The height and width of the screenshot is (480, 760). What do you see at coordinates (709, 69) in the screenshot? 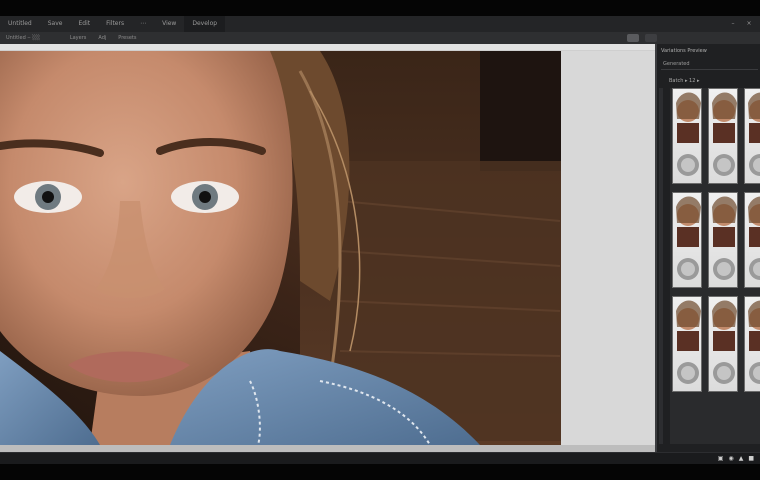
I see `panel-divider` at bounding box center [709, 69].